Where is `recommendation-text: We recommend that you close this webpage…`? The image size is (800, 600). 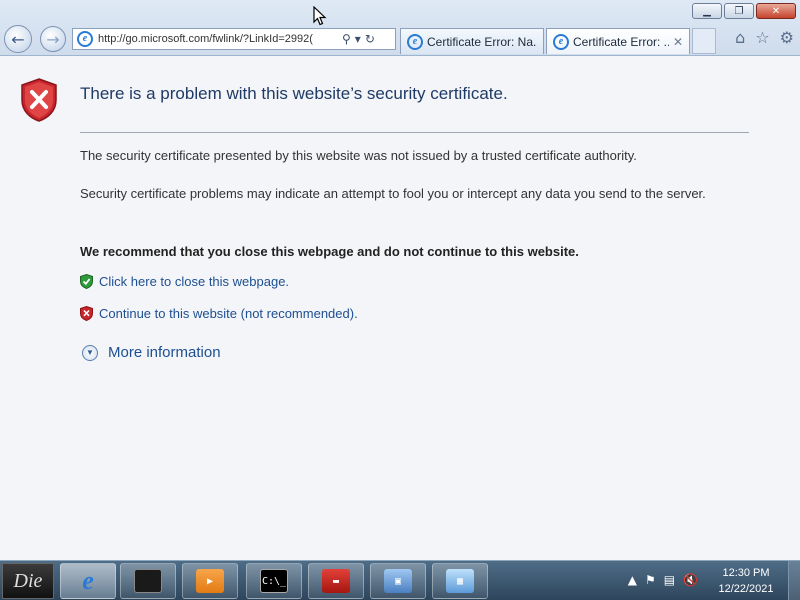 recommendation-text: We recommend that you close this webpage… is located at coordinates (329, 251).